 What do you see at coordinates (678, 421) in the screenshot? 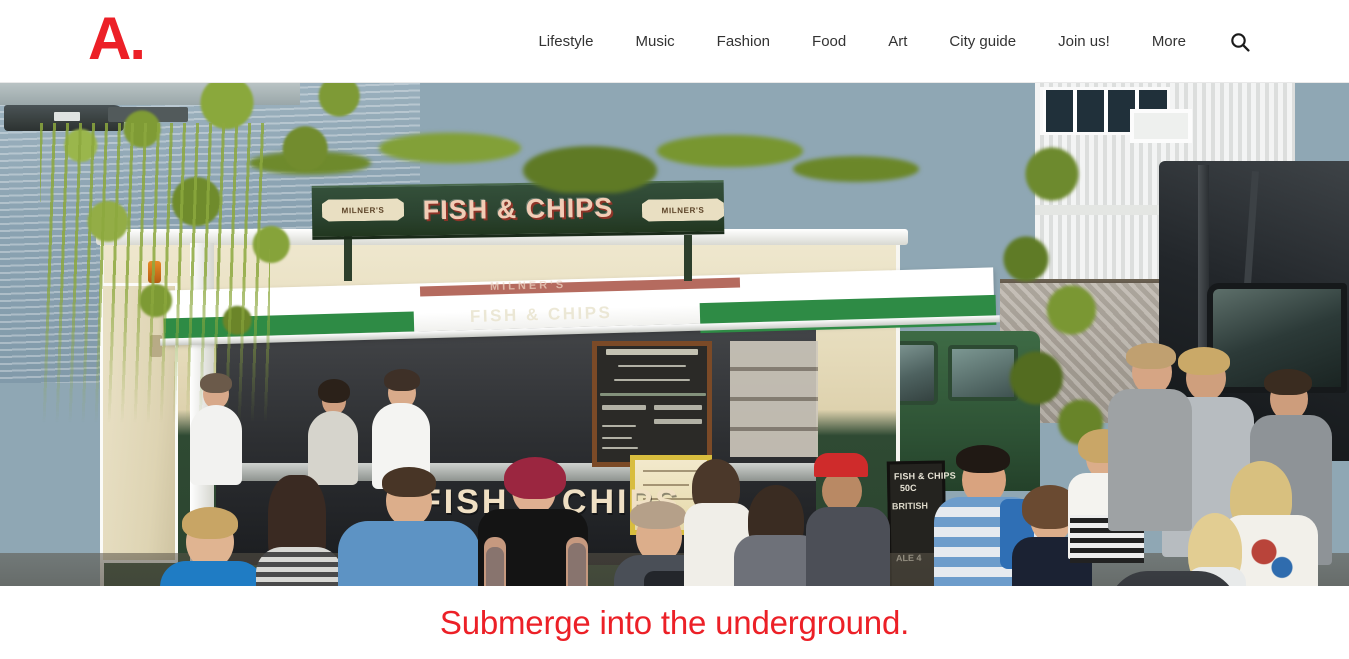
I see `chalk-curry-sauce` at bounding box center [678, 421].